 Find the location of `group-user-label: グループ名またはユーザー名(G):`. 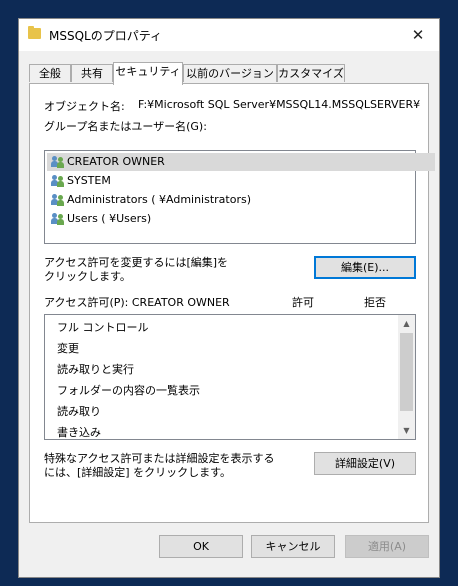

group-user-label: グループ名またはユーザー名(G): is located at coordinates (125, 126).